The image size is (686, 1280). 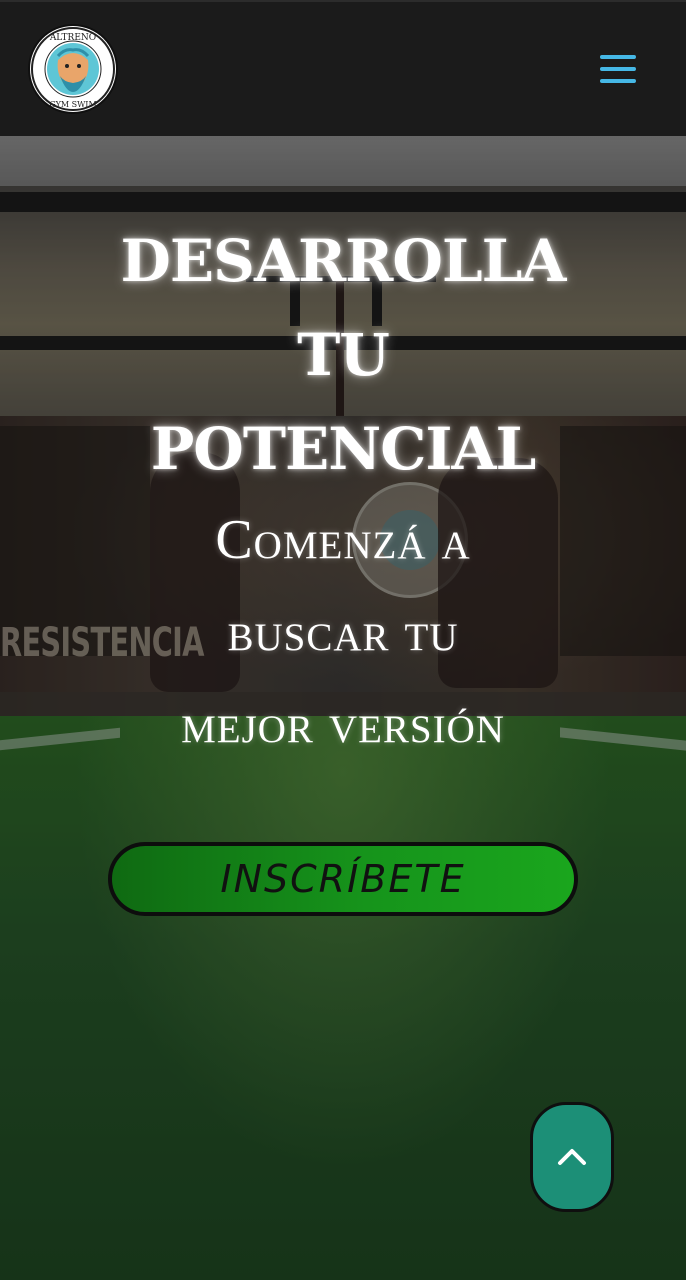 I want to click on brand-logo: ALTRENO GYM SWIM, so click(x=73, y=69).